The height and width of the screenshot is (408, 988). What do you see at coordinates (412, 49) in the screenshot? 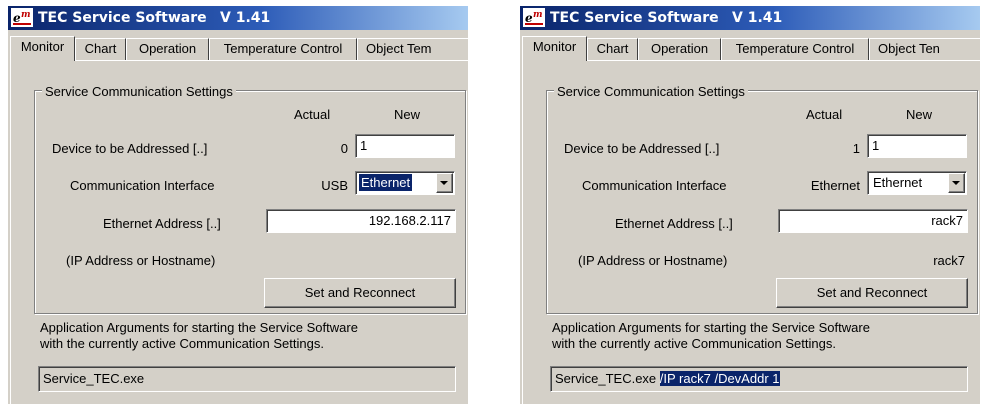
I see `tab-object-temperature: Object Tem` at bounding box center [412, 49].